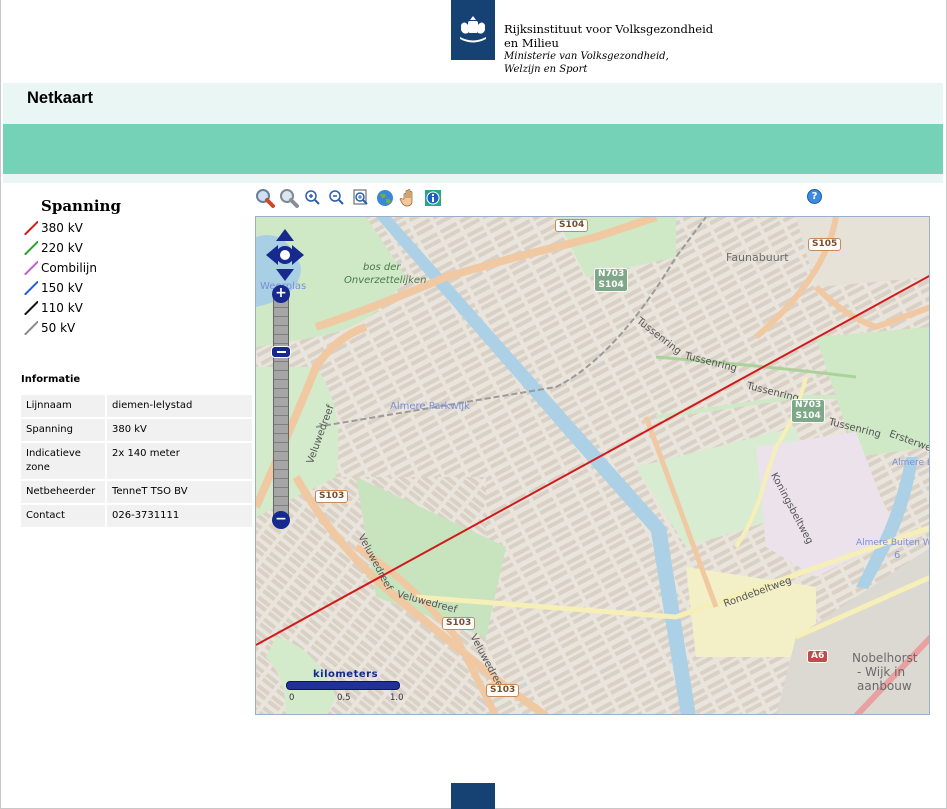  I want to click on table-row: Contact 026-3731111, so click(136, 516).